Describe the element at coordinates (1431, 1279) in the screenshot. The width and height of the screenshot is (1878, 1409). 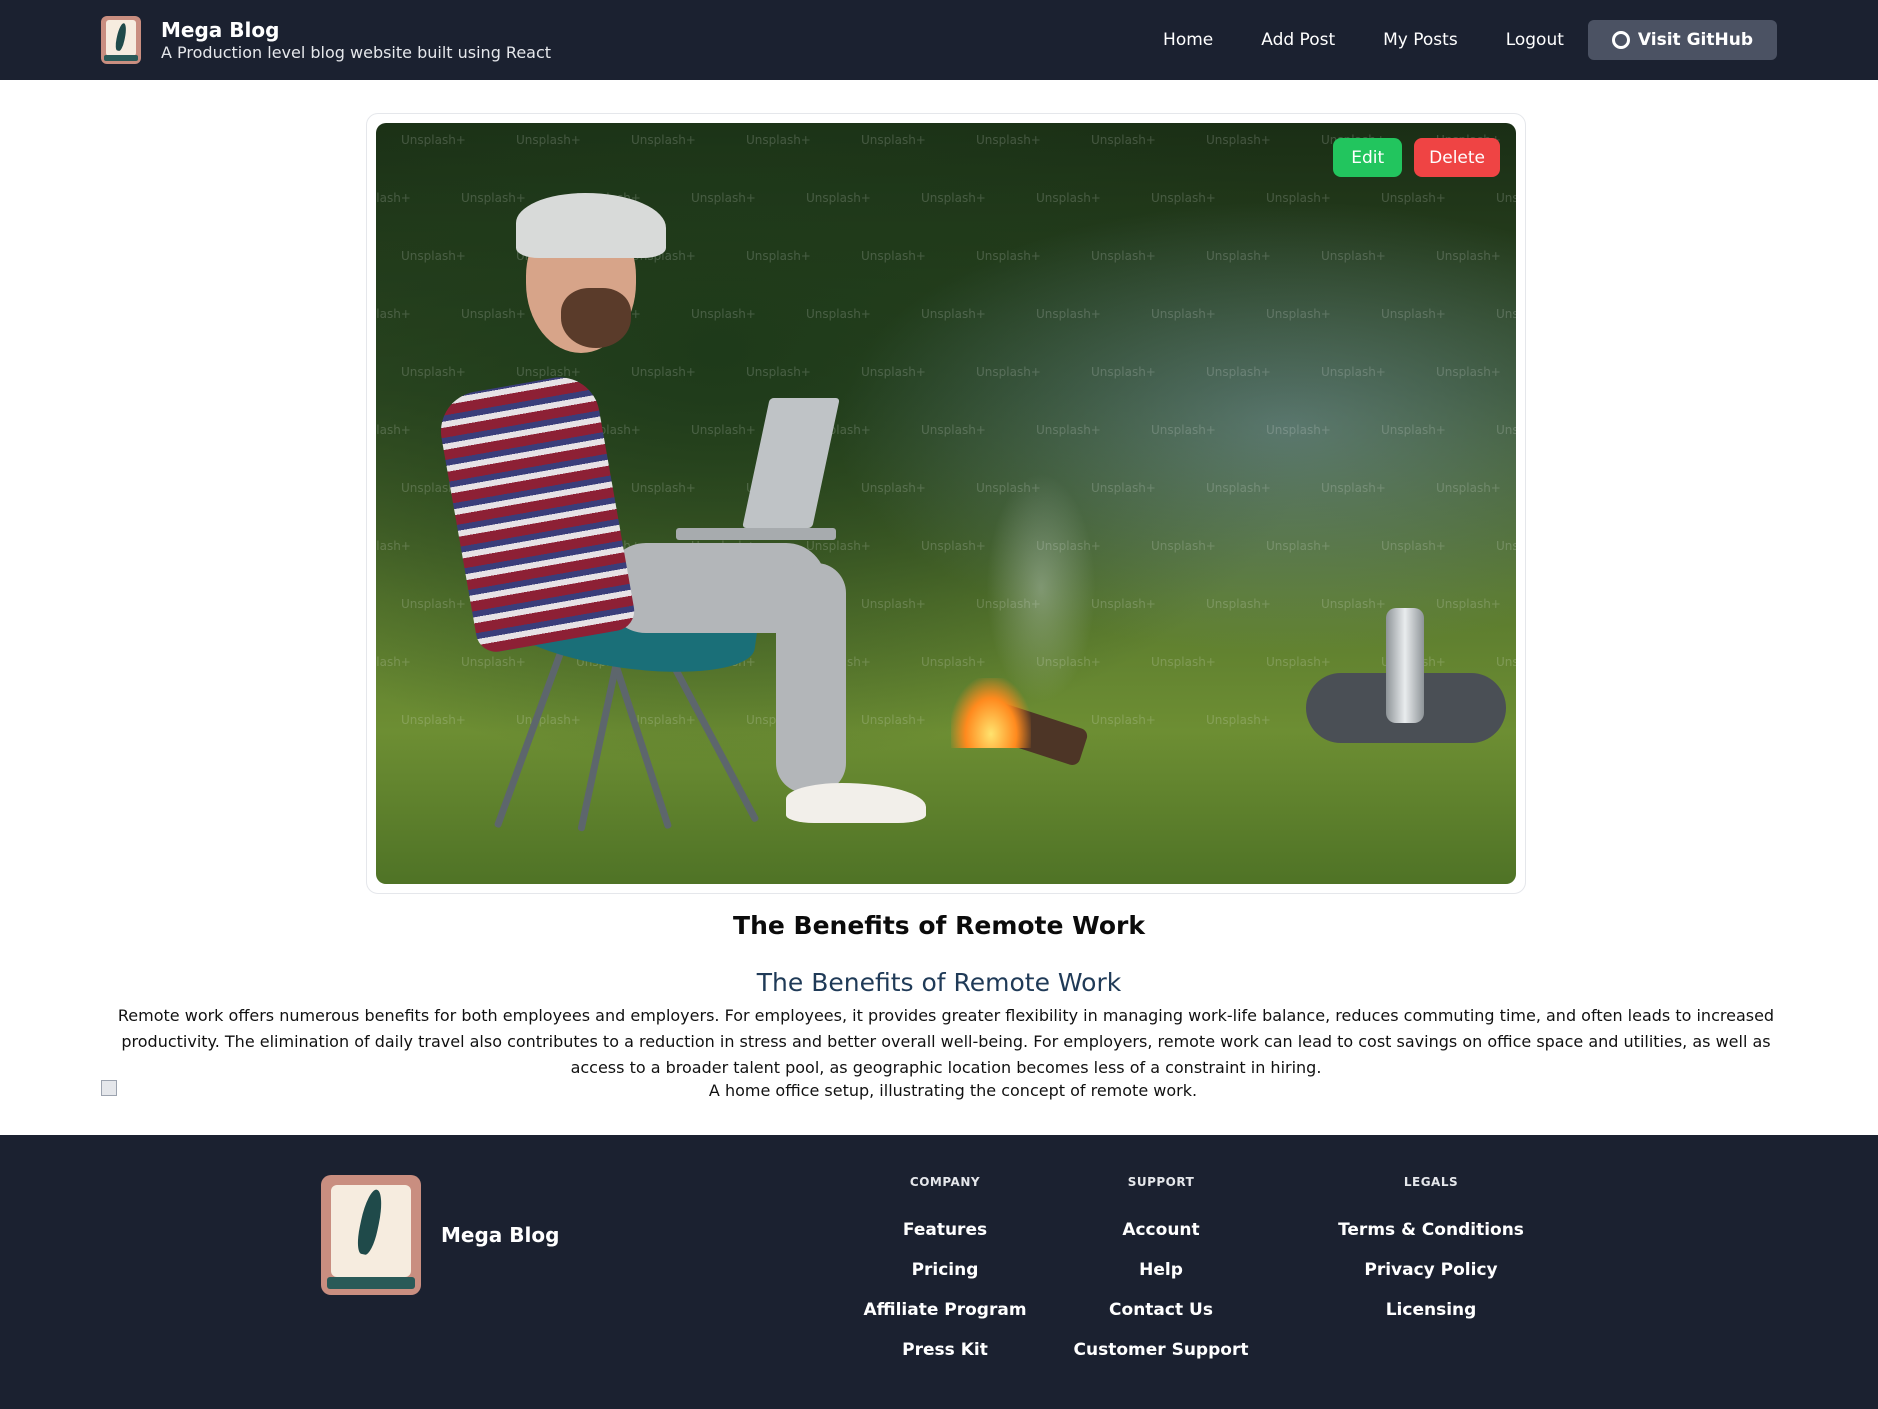
I see `footer-link-privacy: Privacy Policy` at that location.